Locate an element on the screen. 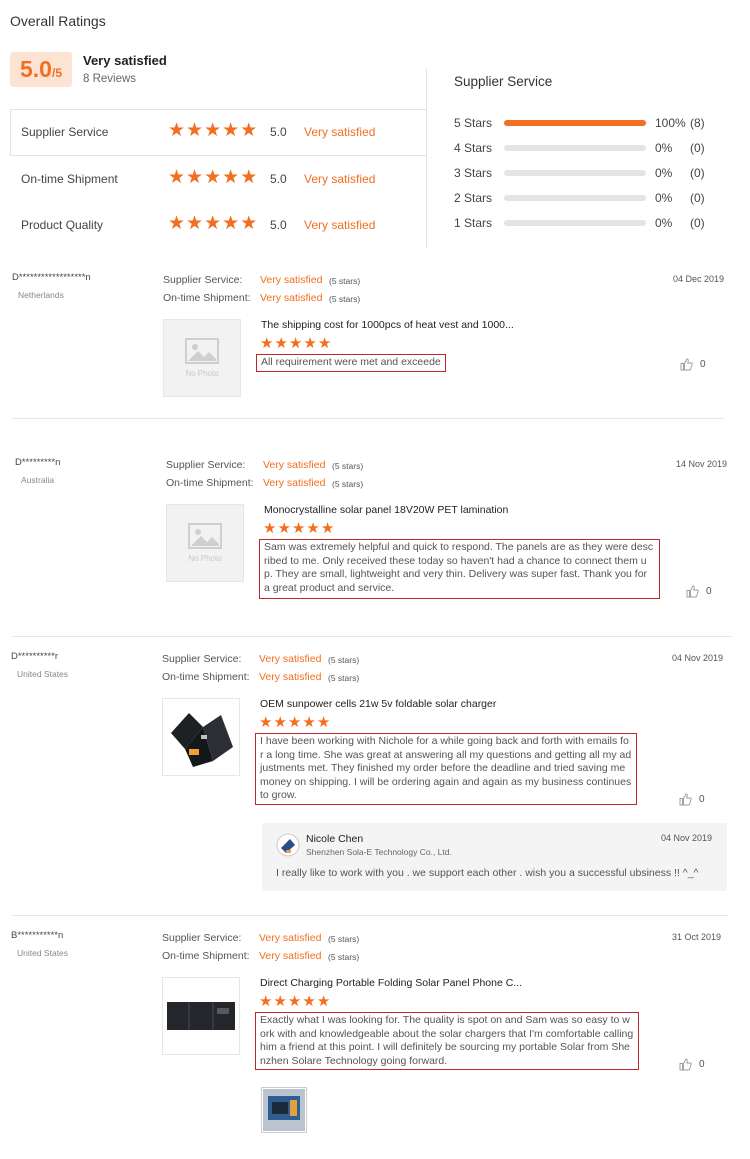 This screenshot has width=750, height=1159. overall-score-max: /5 is located at coordinates (56, 73).